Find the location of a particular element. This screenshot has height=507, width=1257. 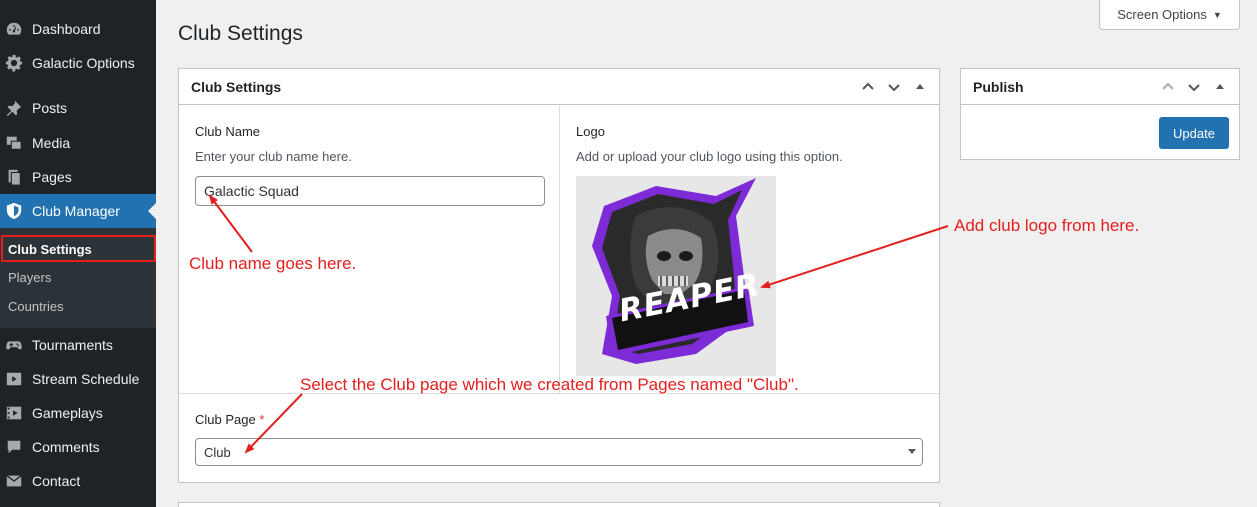

caret-down-icon is located at coordinates (912, 451).